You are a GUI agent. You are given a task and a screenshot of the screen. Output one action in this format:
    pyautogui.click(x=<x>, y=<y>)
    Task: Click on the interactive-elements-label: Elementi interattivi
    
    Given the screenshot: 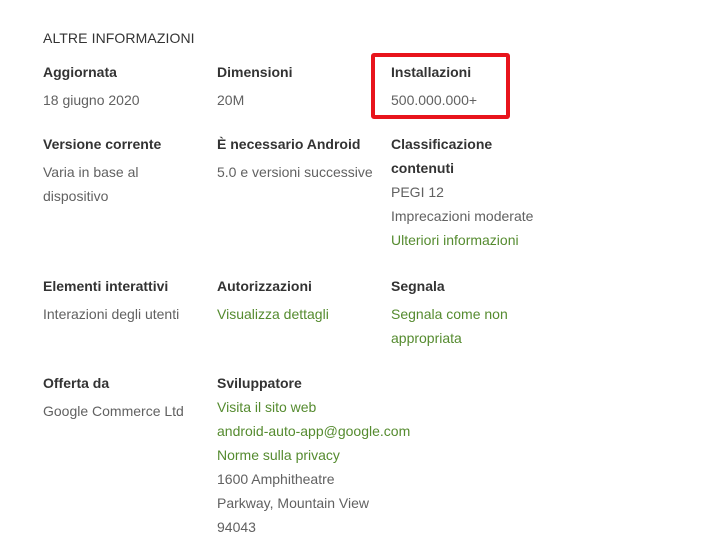 What is the action you would take?
    pyautogui.click(x=106, y=286)
    